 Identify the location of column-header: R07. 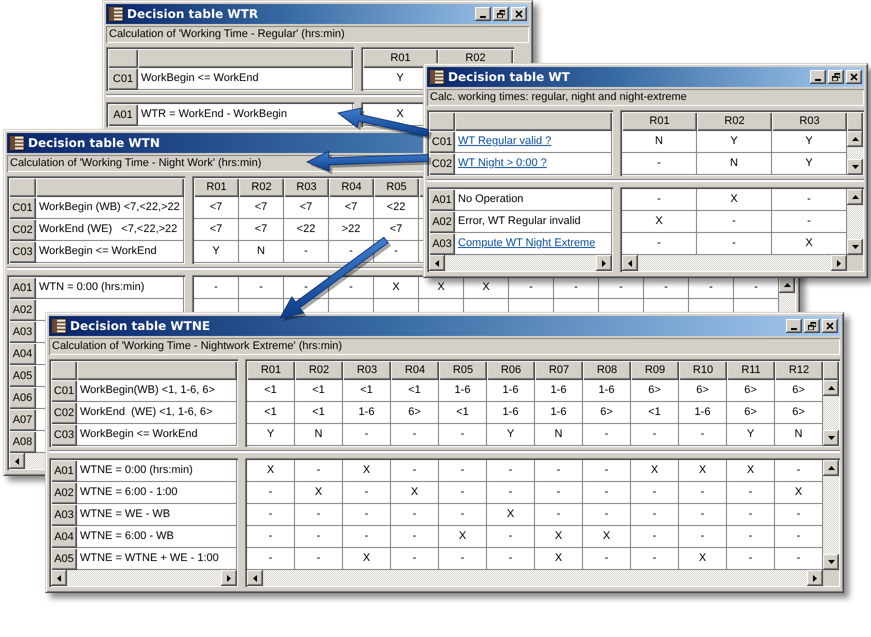
(559, 370).